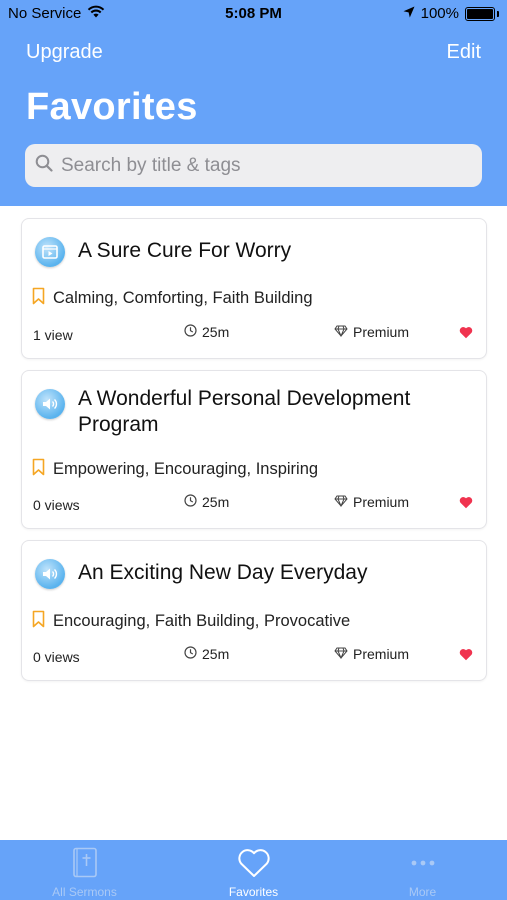  Describe the element at coordinates (84, 892) in the screenshot. I see `tab-label: All Sermons` at that location.